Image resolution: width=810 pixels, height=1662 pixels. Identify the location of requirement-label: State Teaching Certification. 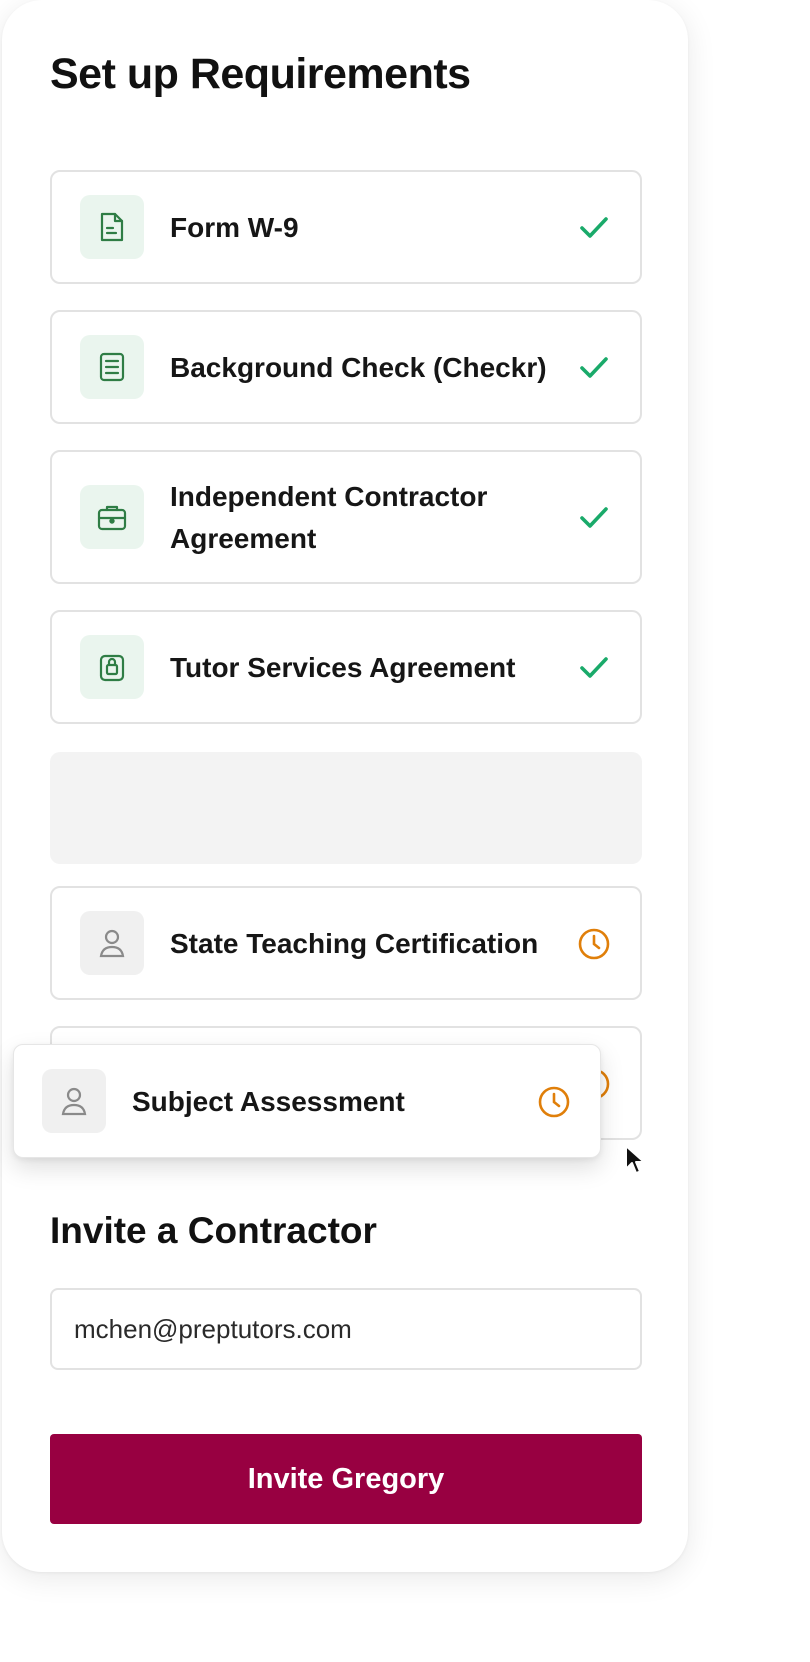
(354, 943).